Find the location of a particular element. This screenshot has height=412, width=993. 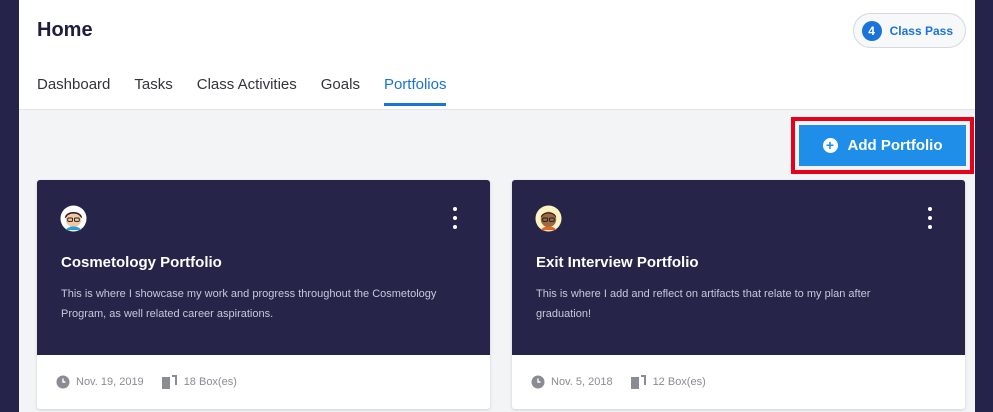

class-pass-count-badge: 4 is located at coordinates (871, 30).